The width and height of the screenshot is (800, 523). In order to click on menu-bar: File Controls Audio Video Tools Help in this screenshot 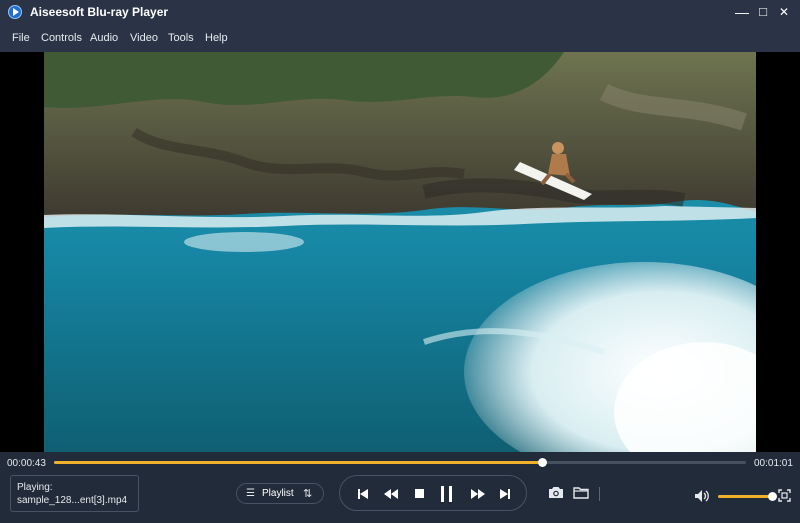, I will do `click(400, 38)`.